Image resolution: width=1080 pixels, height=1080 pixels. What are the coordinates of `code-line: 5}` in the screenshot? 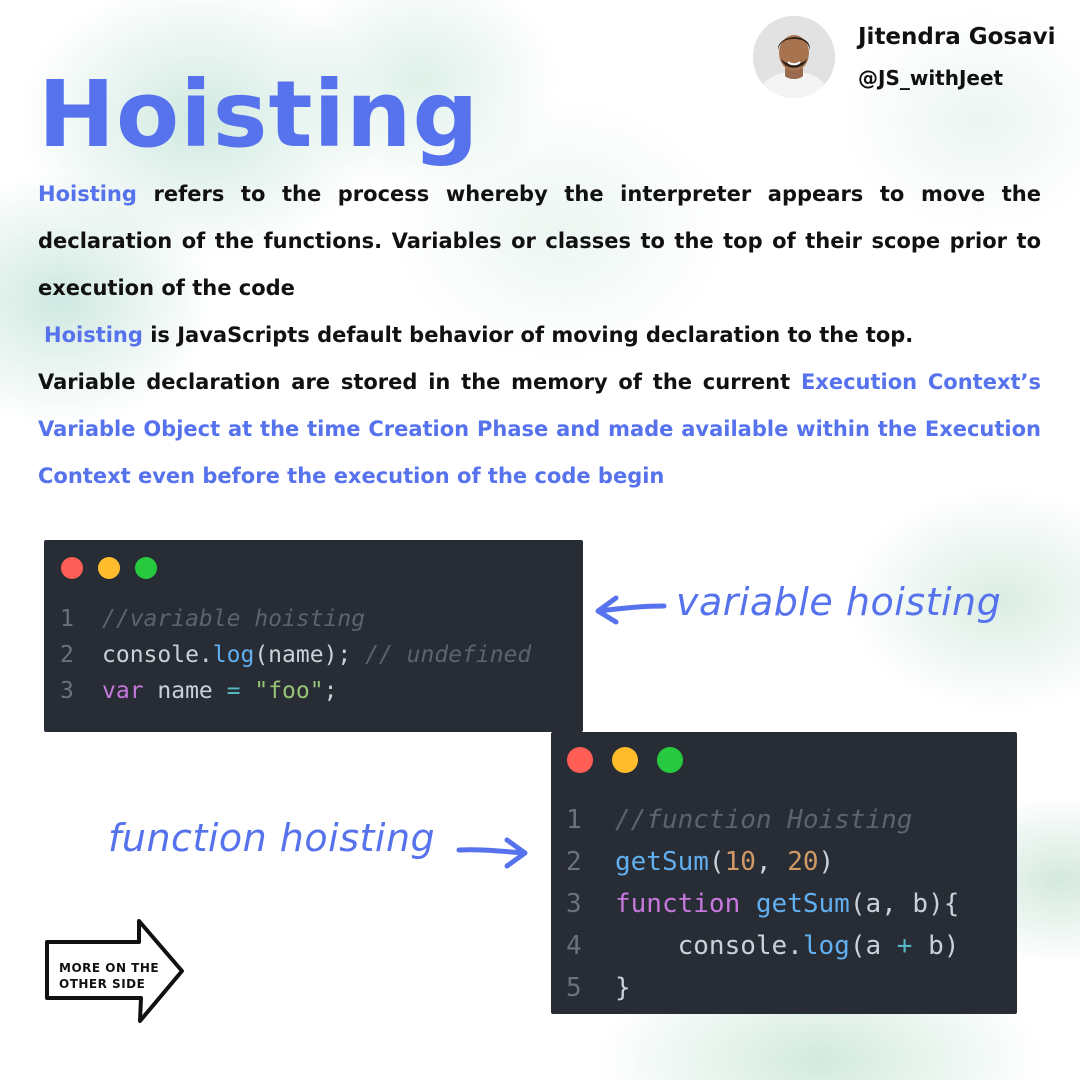 It's located at (762, 988).